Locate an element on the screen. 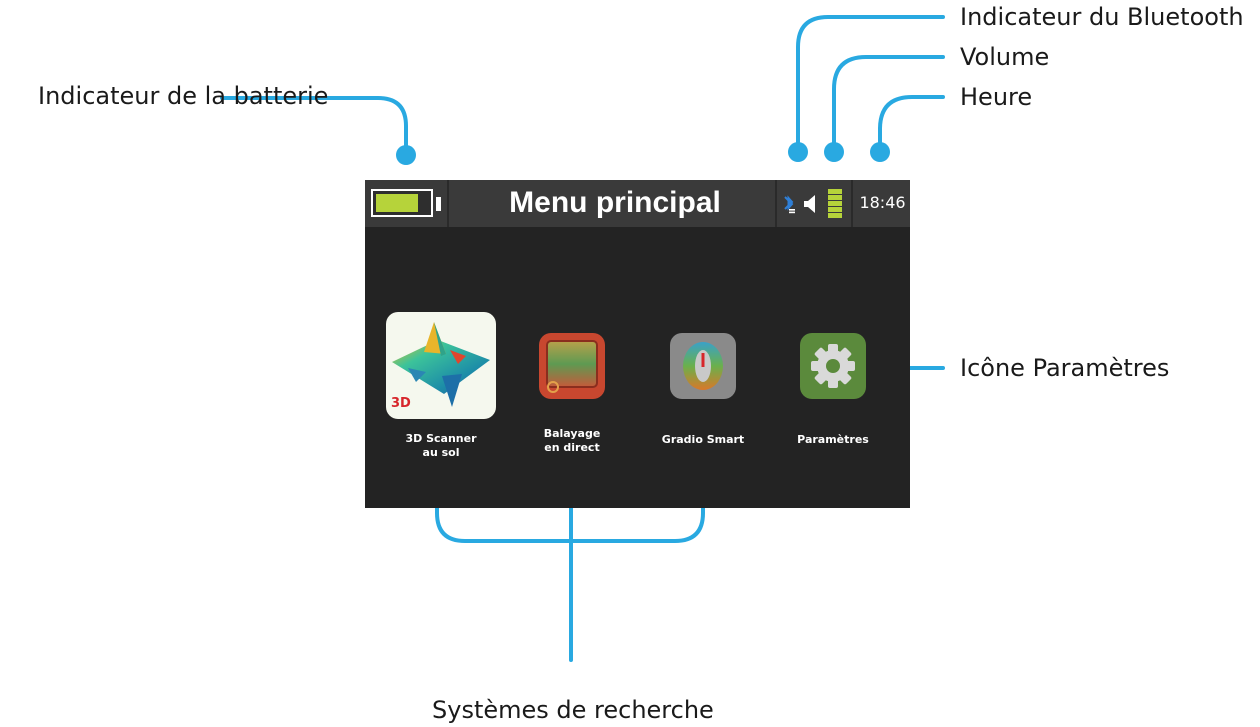 The width and height of the screenshot is (1260, 727). 3d-badge: 3D is located at coordinates (401, 403).